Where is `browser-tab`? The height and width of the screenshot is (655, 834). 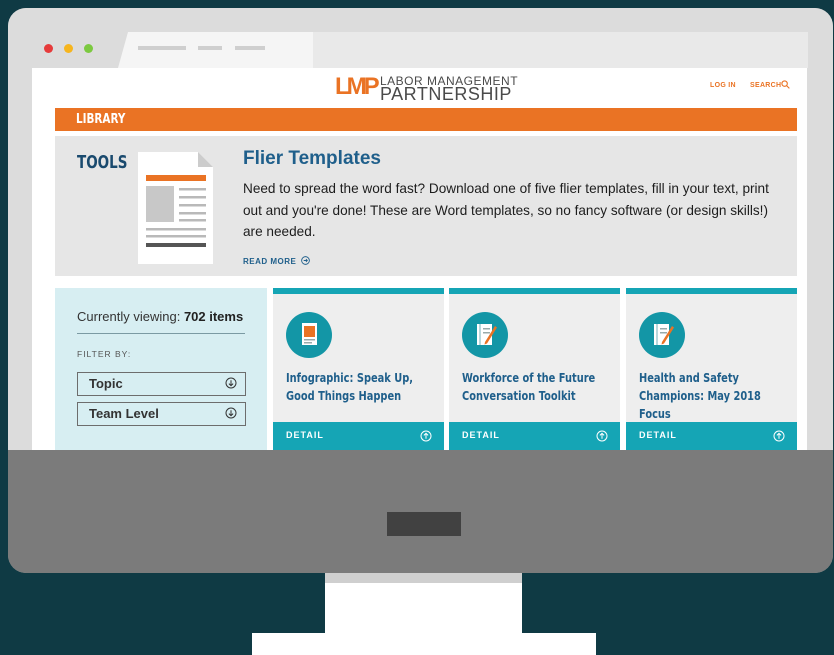 browser-tab is located at coordinates (215, 50).